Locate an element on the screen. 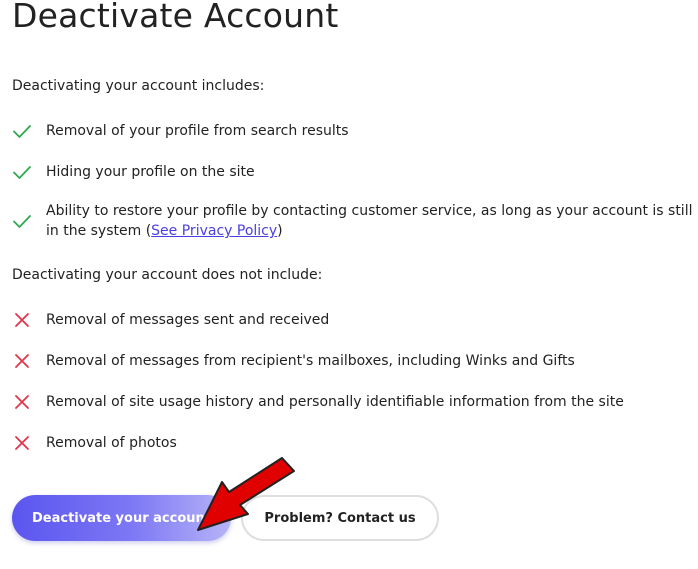 The width and height of the screenshot is (698, 569). includes-heading: Deactivating your account includes: is located at coordinates (138, 86).